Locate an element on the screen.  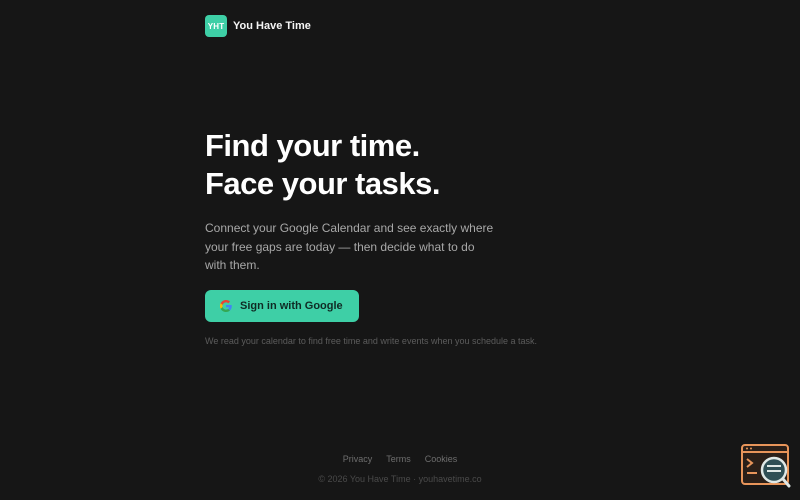
footer-nav: Privacy Terms Cookies is located at coordinates (400, 459).